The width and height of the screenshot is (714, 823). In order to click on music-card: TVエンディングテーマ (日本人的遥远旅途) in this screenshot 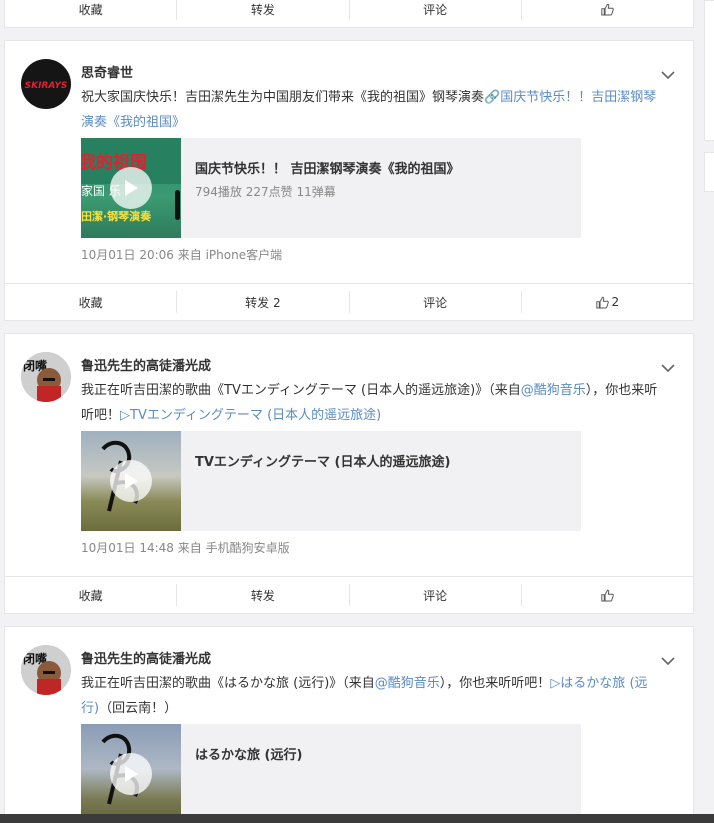, I will do `click(331, 481)`.